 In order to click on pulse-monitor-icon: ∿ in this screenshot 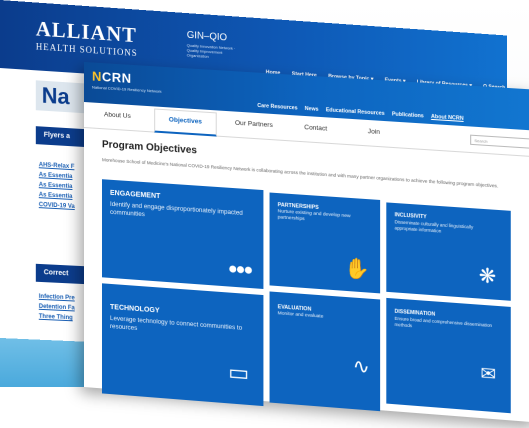, I will do `click(361, 367)`.